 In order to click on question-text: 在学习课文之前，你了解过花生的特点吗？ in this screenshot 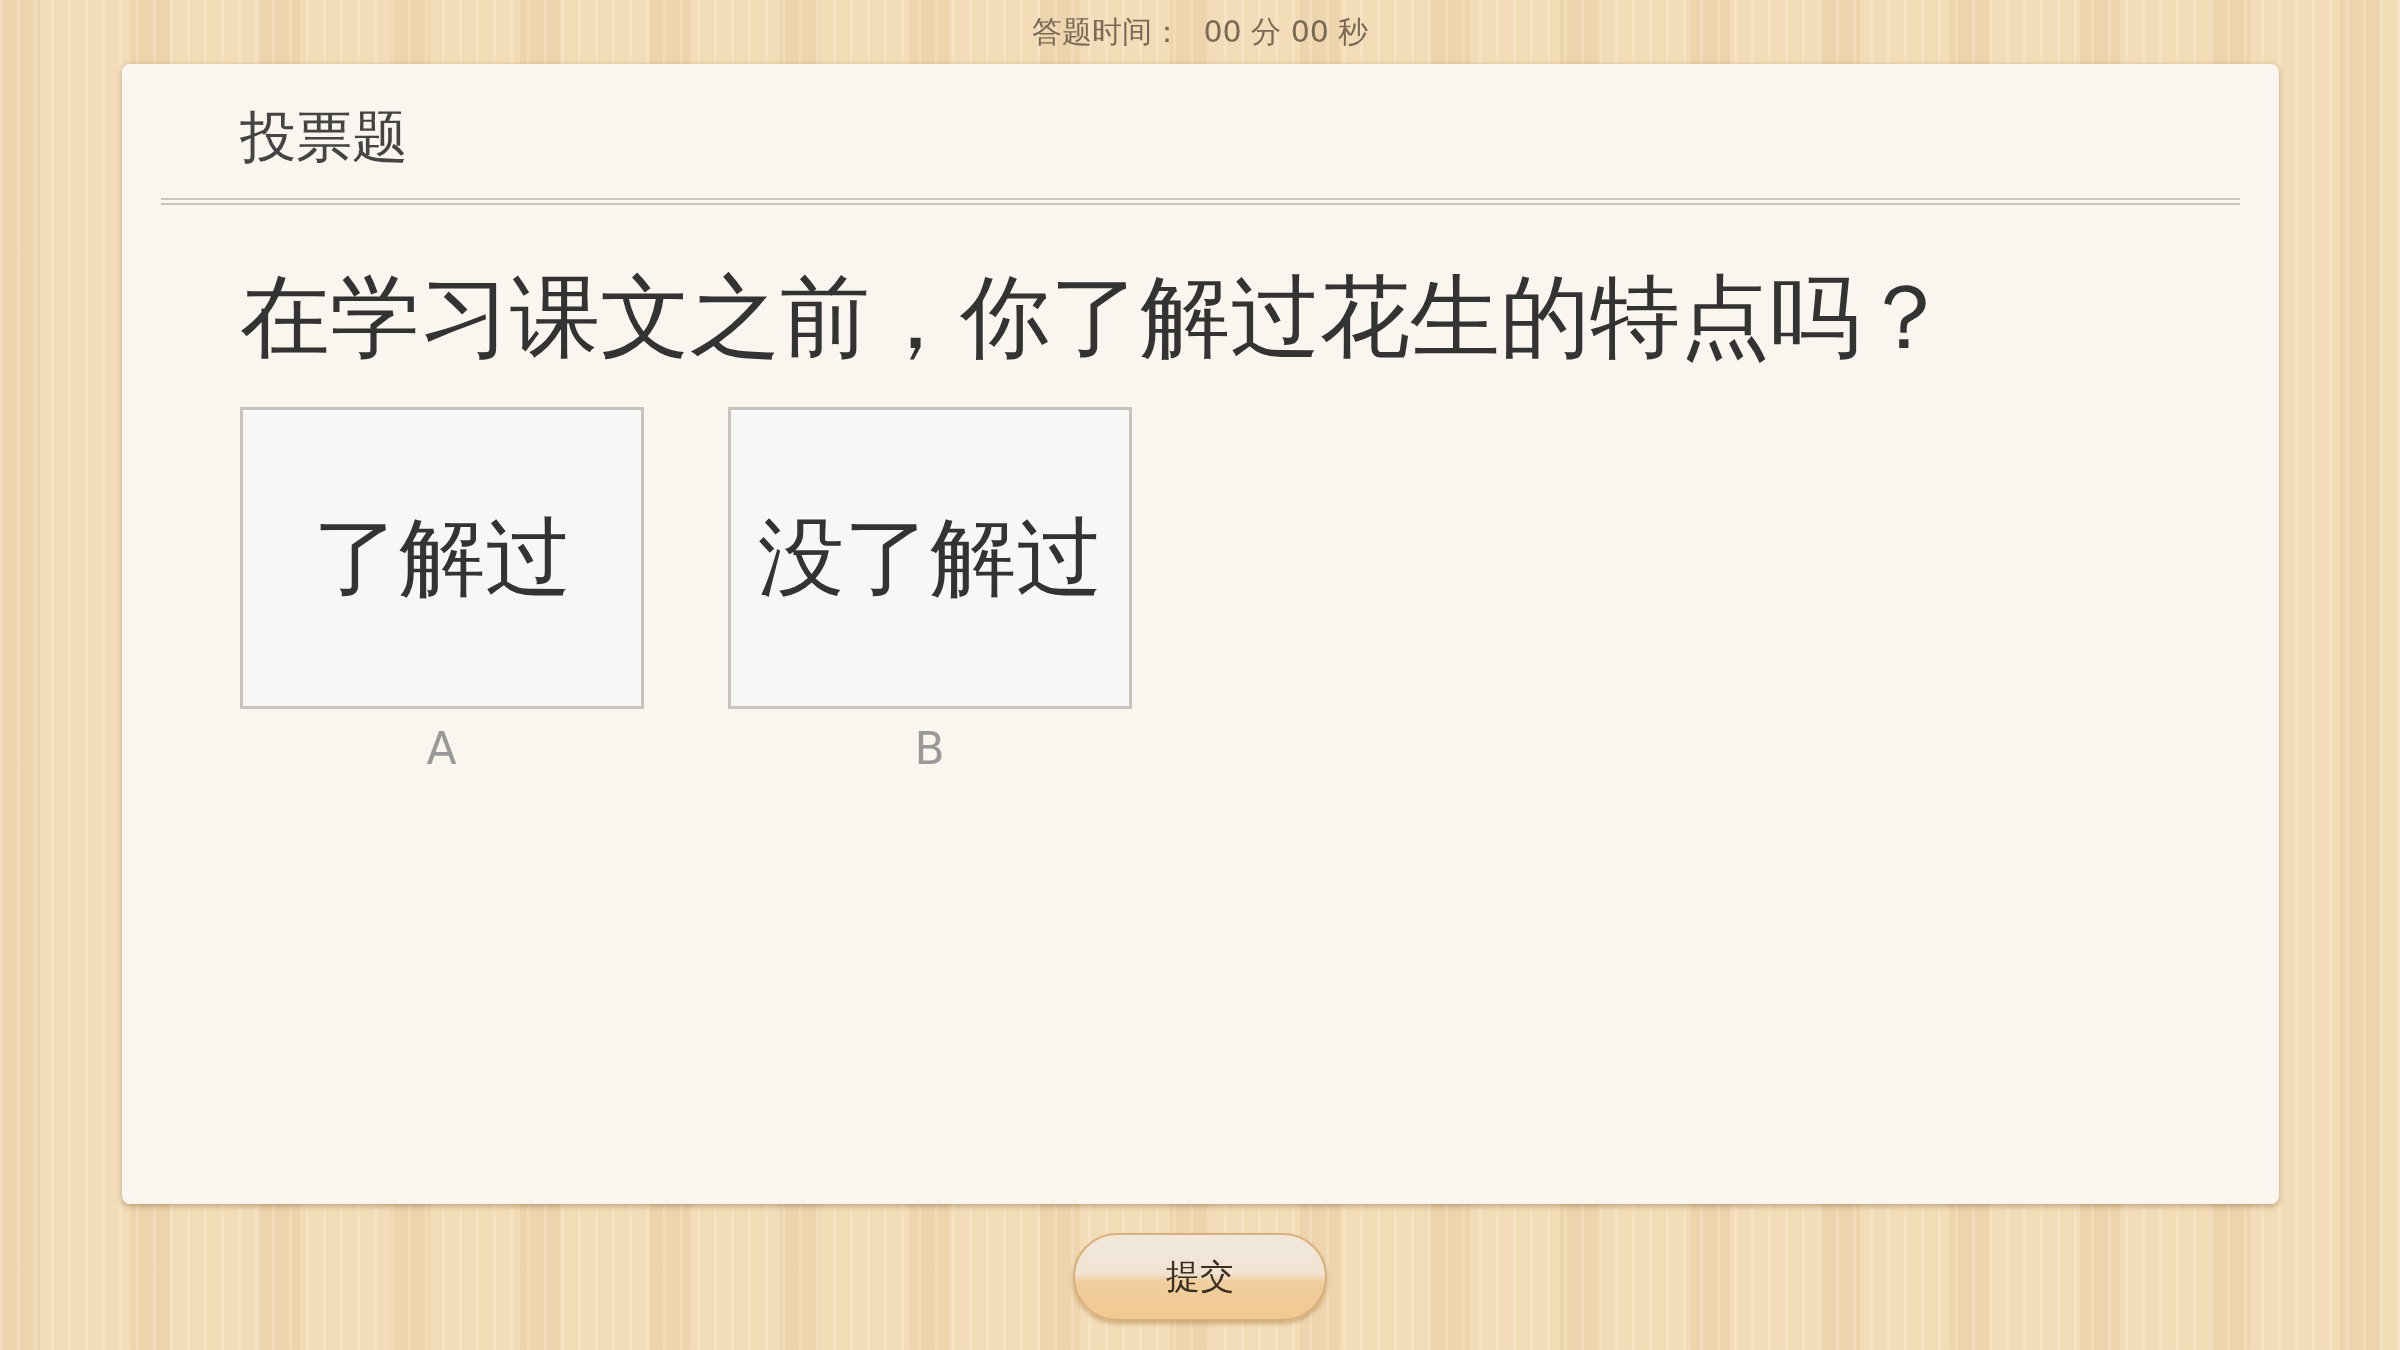, I will do `click(1094, 317)`.